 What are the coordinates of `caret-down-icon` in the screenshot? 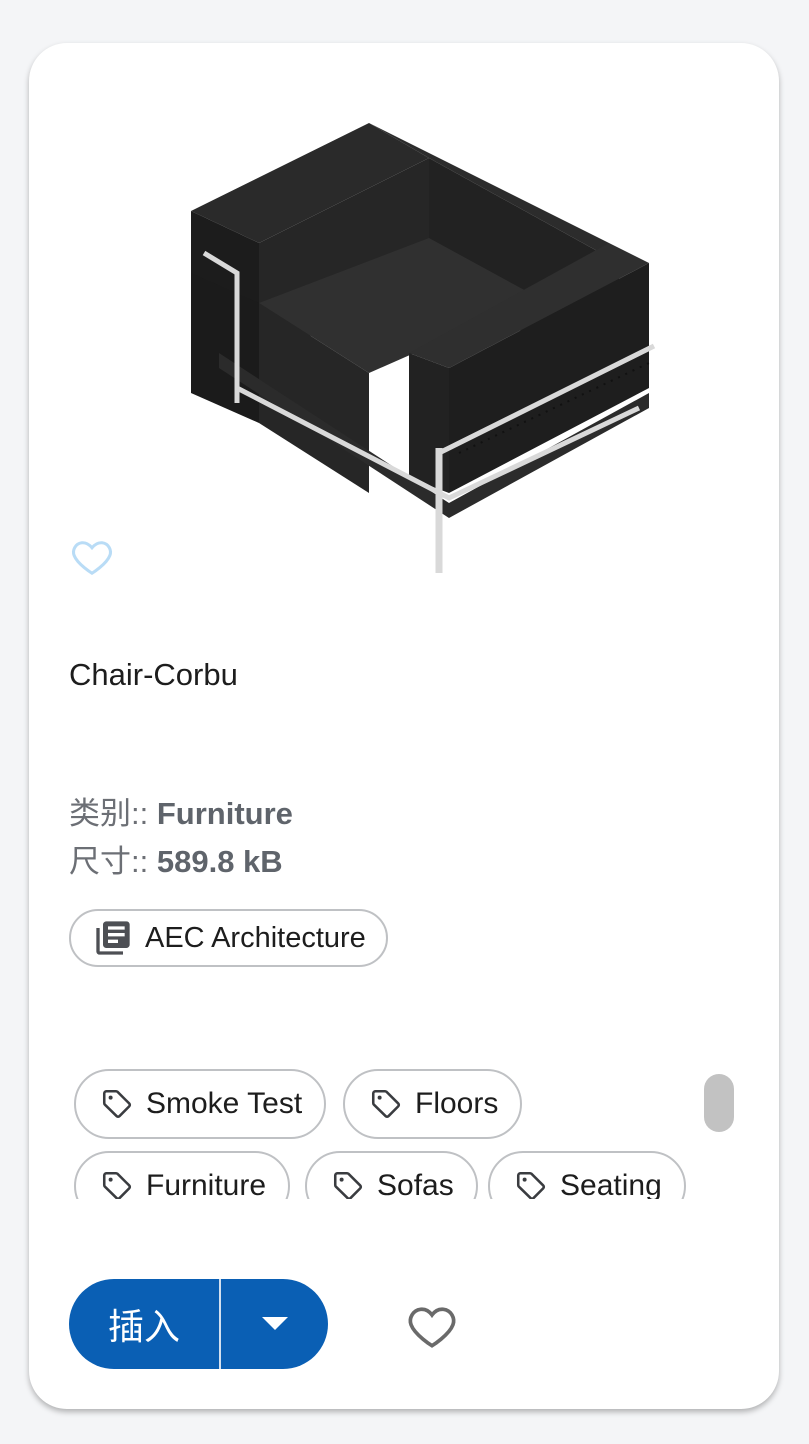 It's located at (274, 1323).